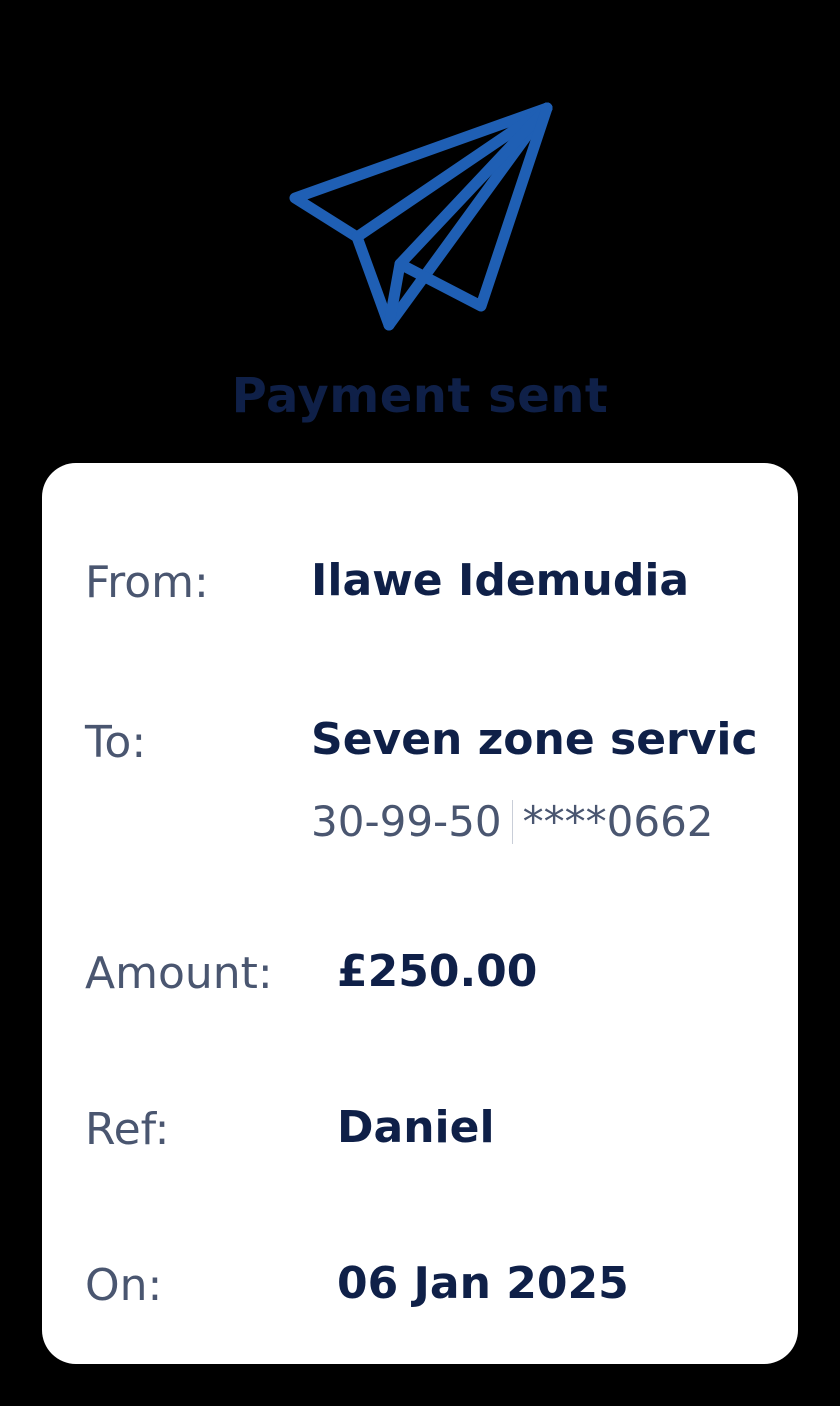 Image resolution: width=840 pixels, height=1406 pixels. I want to click on amount-label: Amount:, so click(179, 973).